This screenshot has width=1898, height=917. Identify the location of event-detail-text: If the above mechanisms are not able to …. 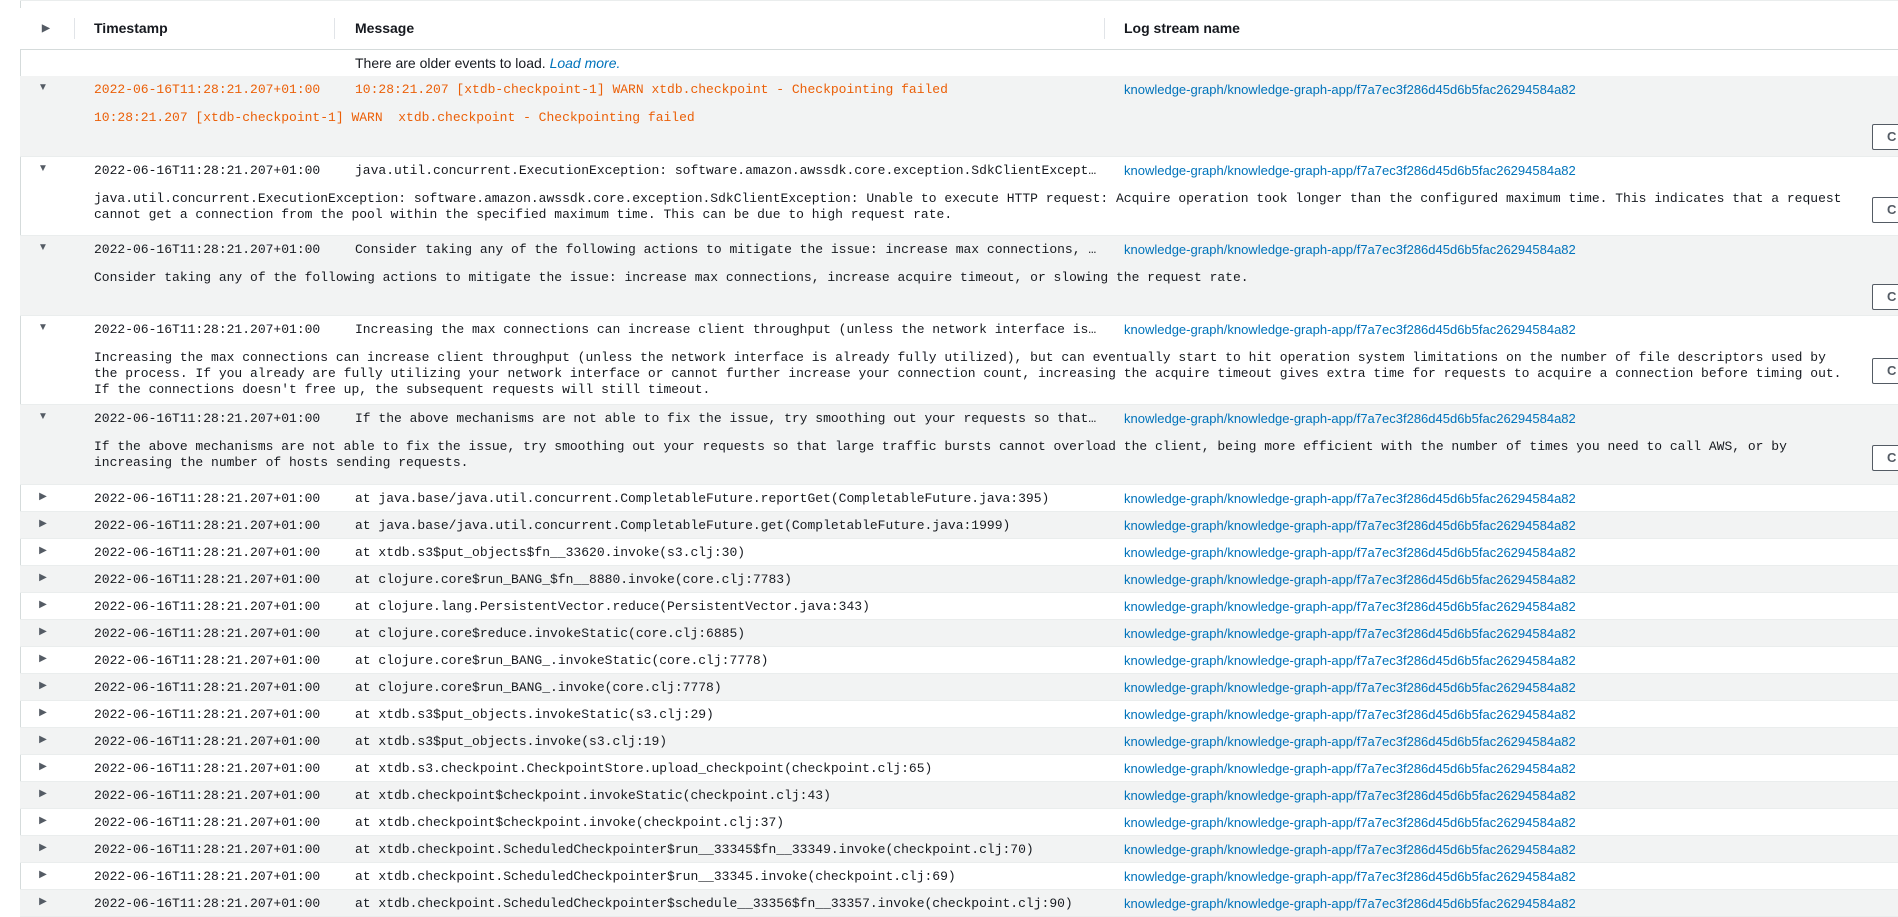
(944, 454).